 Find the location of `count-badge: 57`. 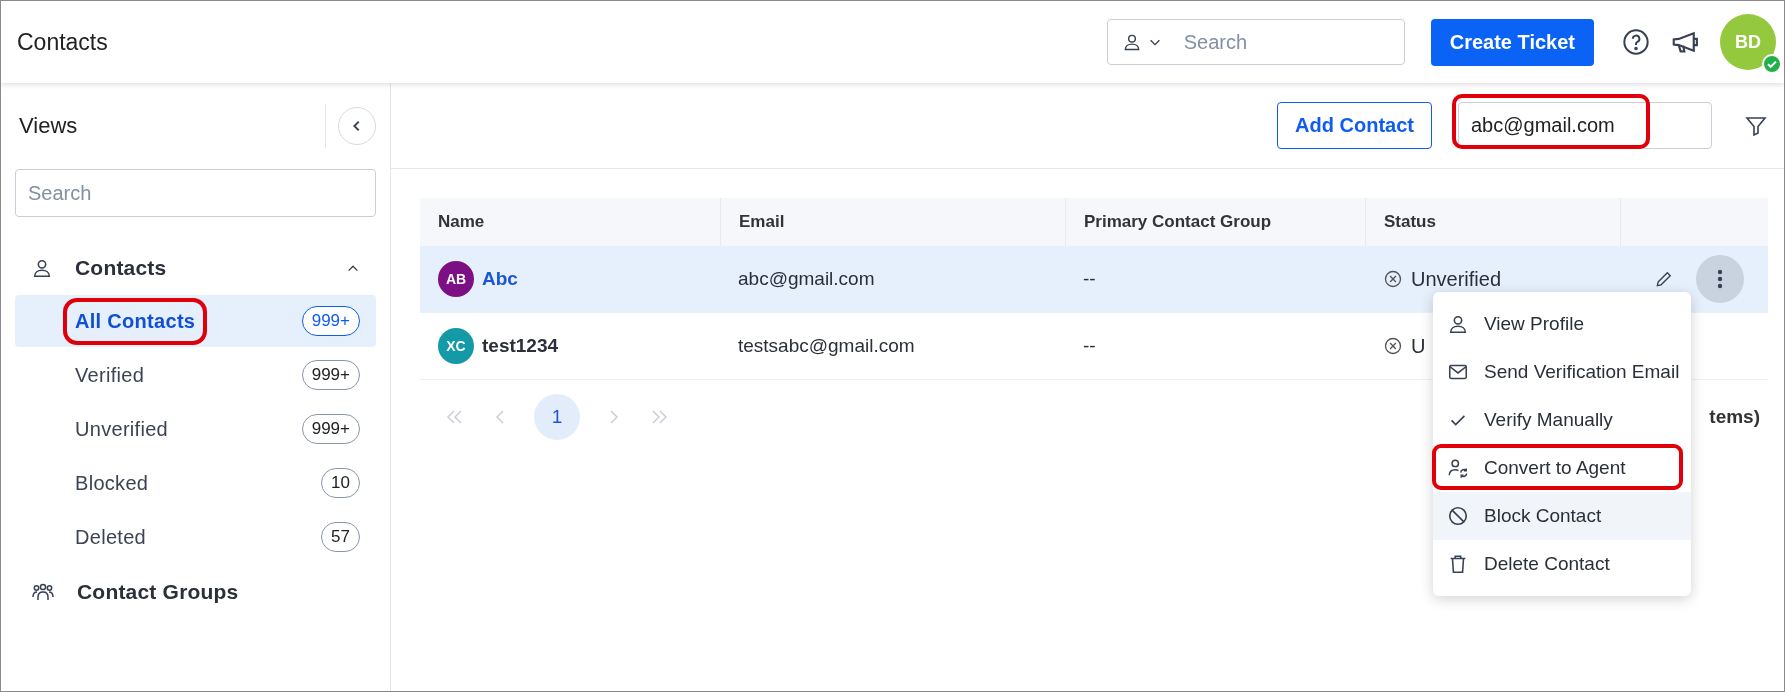

count-badge: 57 is located at coordinates (340, 537).